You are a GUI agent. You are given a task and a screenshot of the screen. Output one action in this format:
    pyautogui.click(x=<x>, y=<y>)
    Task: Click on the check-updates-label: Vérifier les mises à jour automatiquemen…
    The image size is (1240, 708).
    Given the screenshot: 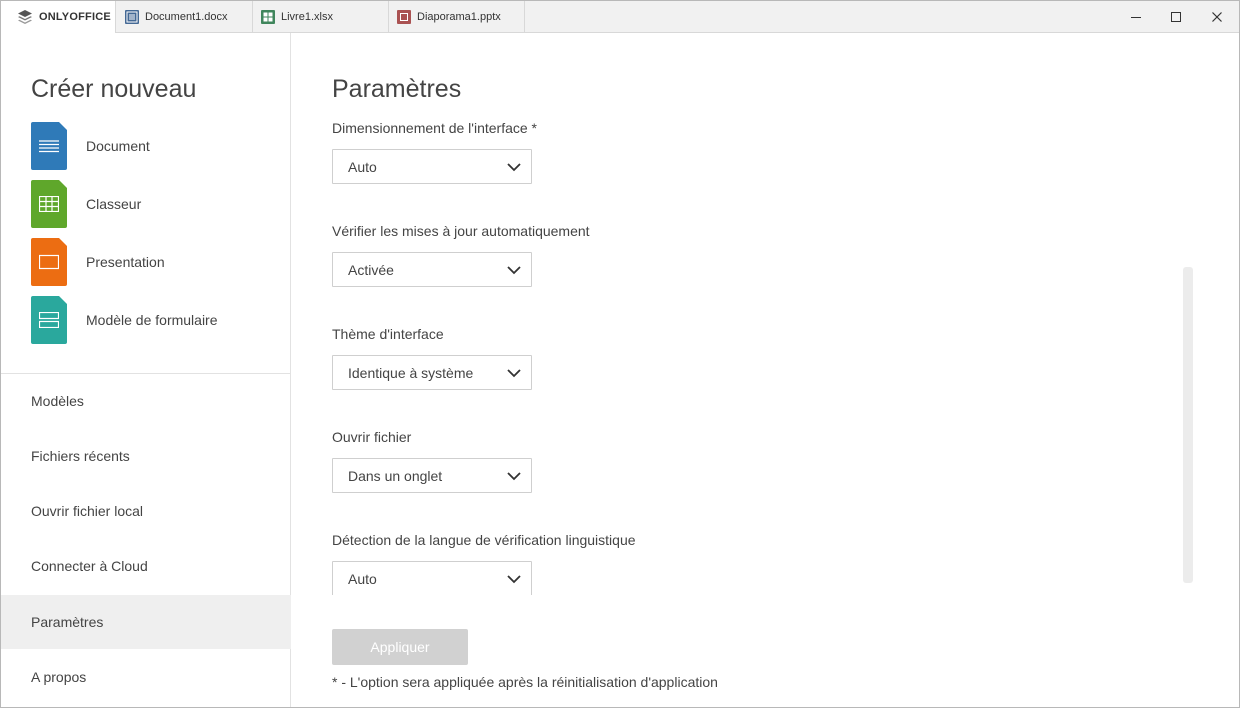 What is the action you would take?
    pyautogui.click(x=461, y=231)
    